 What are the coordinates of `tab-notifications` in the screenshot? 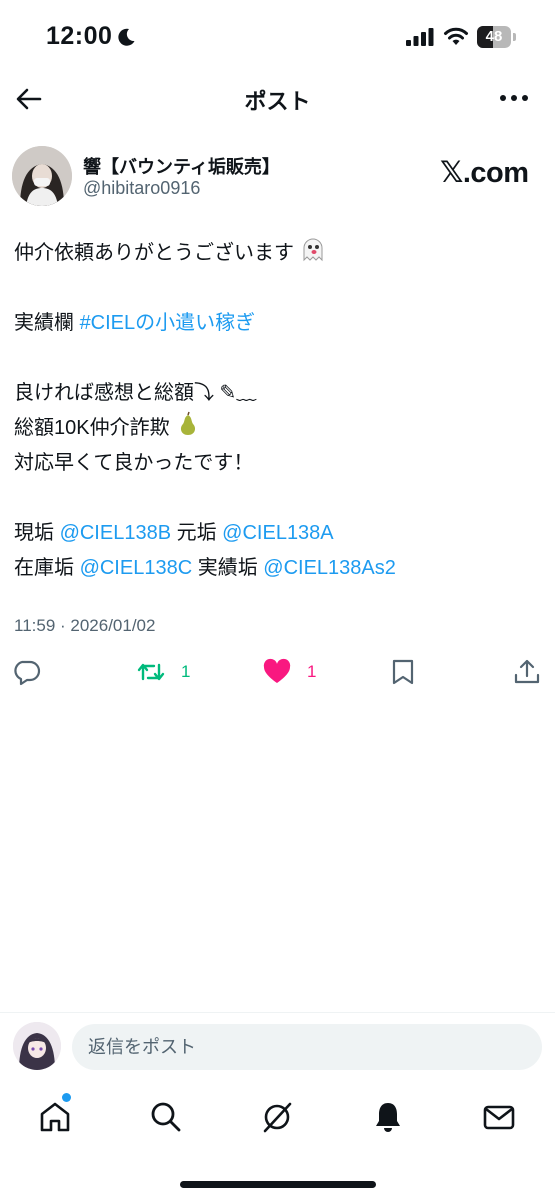 It's located at (388, 1117).